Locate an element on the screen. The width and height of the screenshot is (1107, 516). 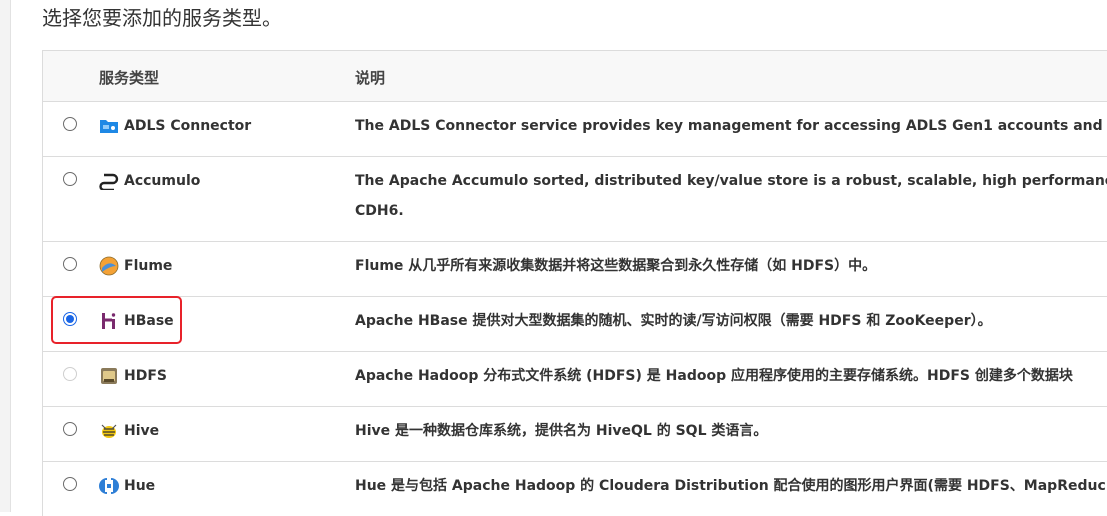
service-name-cell: Flume is located at coordinates (135, 266).